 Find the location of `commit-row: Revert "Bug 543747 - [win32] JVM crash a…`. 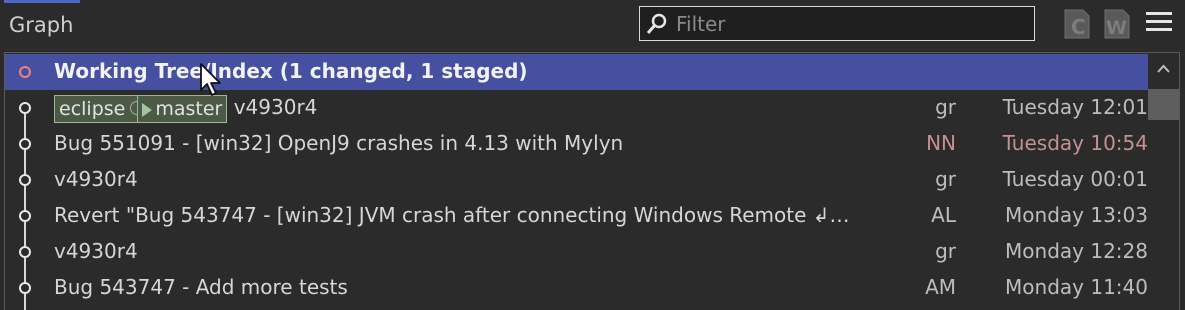

commit-row: Revert "Bug 543747 - [win32] JVM crash a… is located at coordinates (576, 216).